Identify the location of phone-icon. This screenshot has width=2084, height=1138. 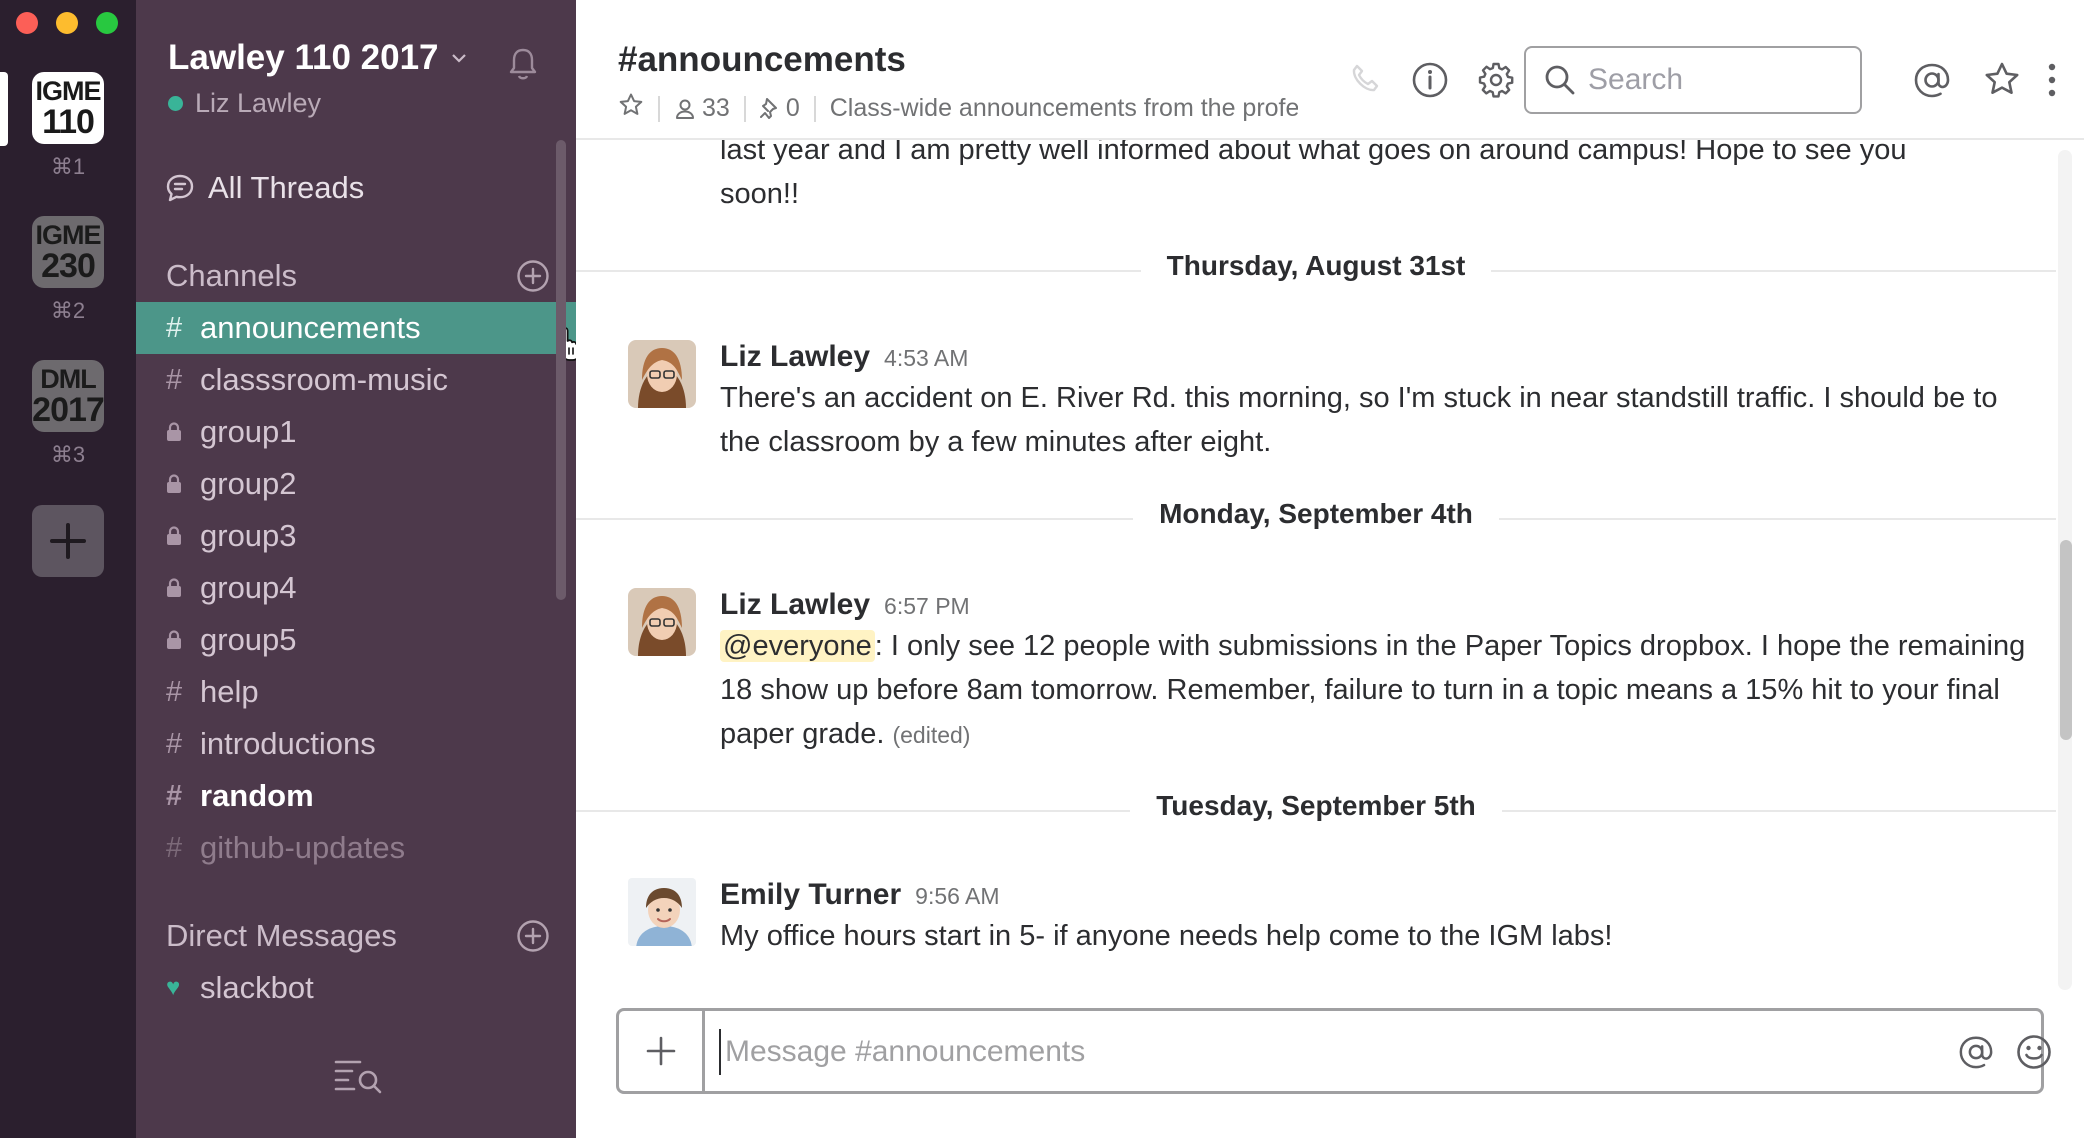
(1365, 78).